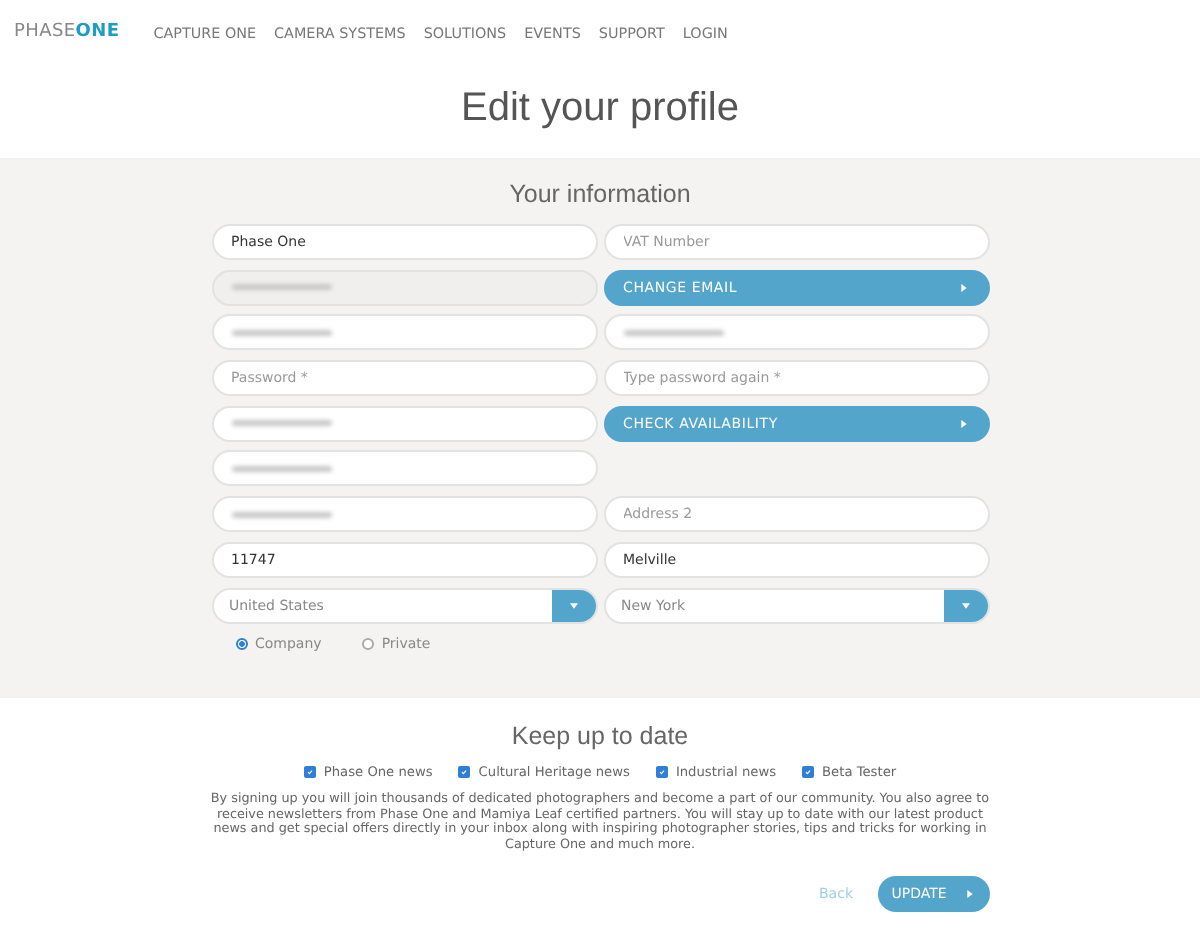  Describe the element at coordinates (67, 32) in the screenshot. I see `logo: PHASEONE` at that location.